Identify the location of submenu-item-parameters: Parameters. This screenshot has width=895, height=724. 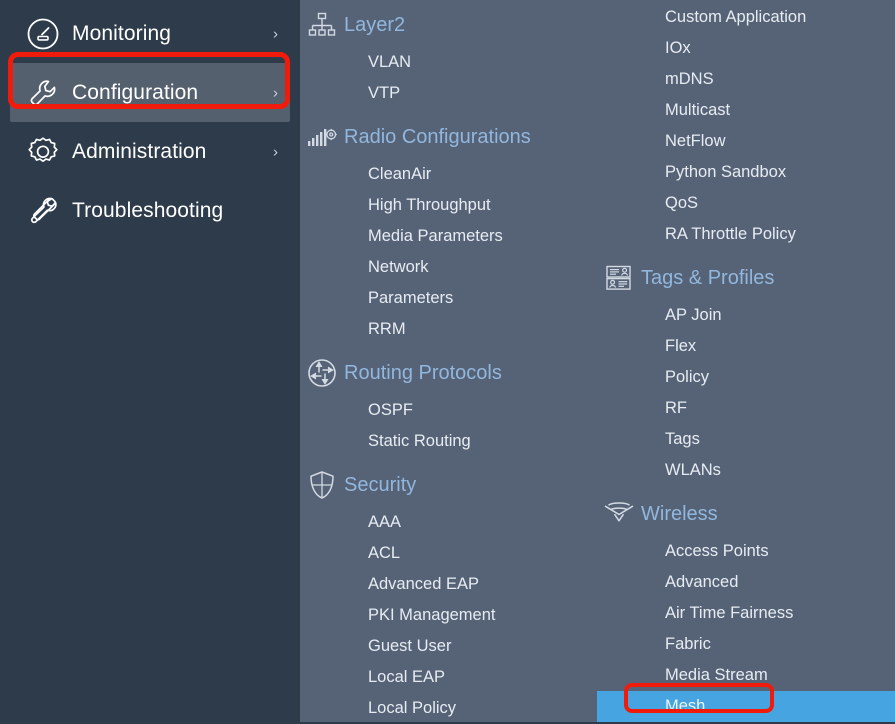
(448, 298).